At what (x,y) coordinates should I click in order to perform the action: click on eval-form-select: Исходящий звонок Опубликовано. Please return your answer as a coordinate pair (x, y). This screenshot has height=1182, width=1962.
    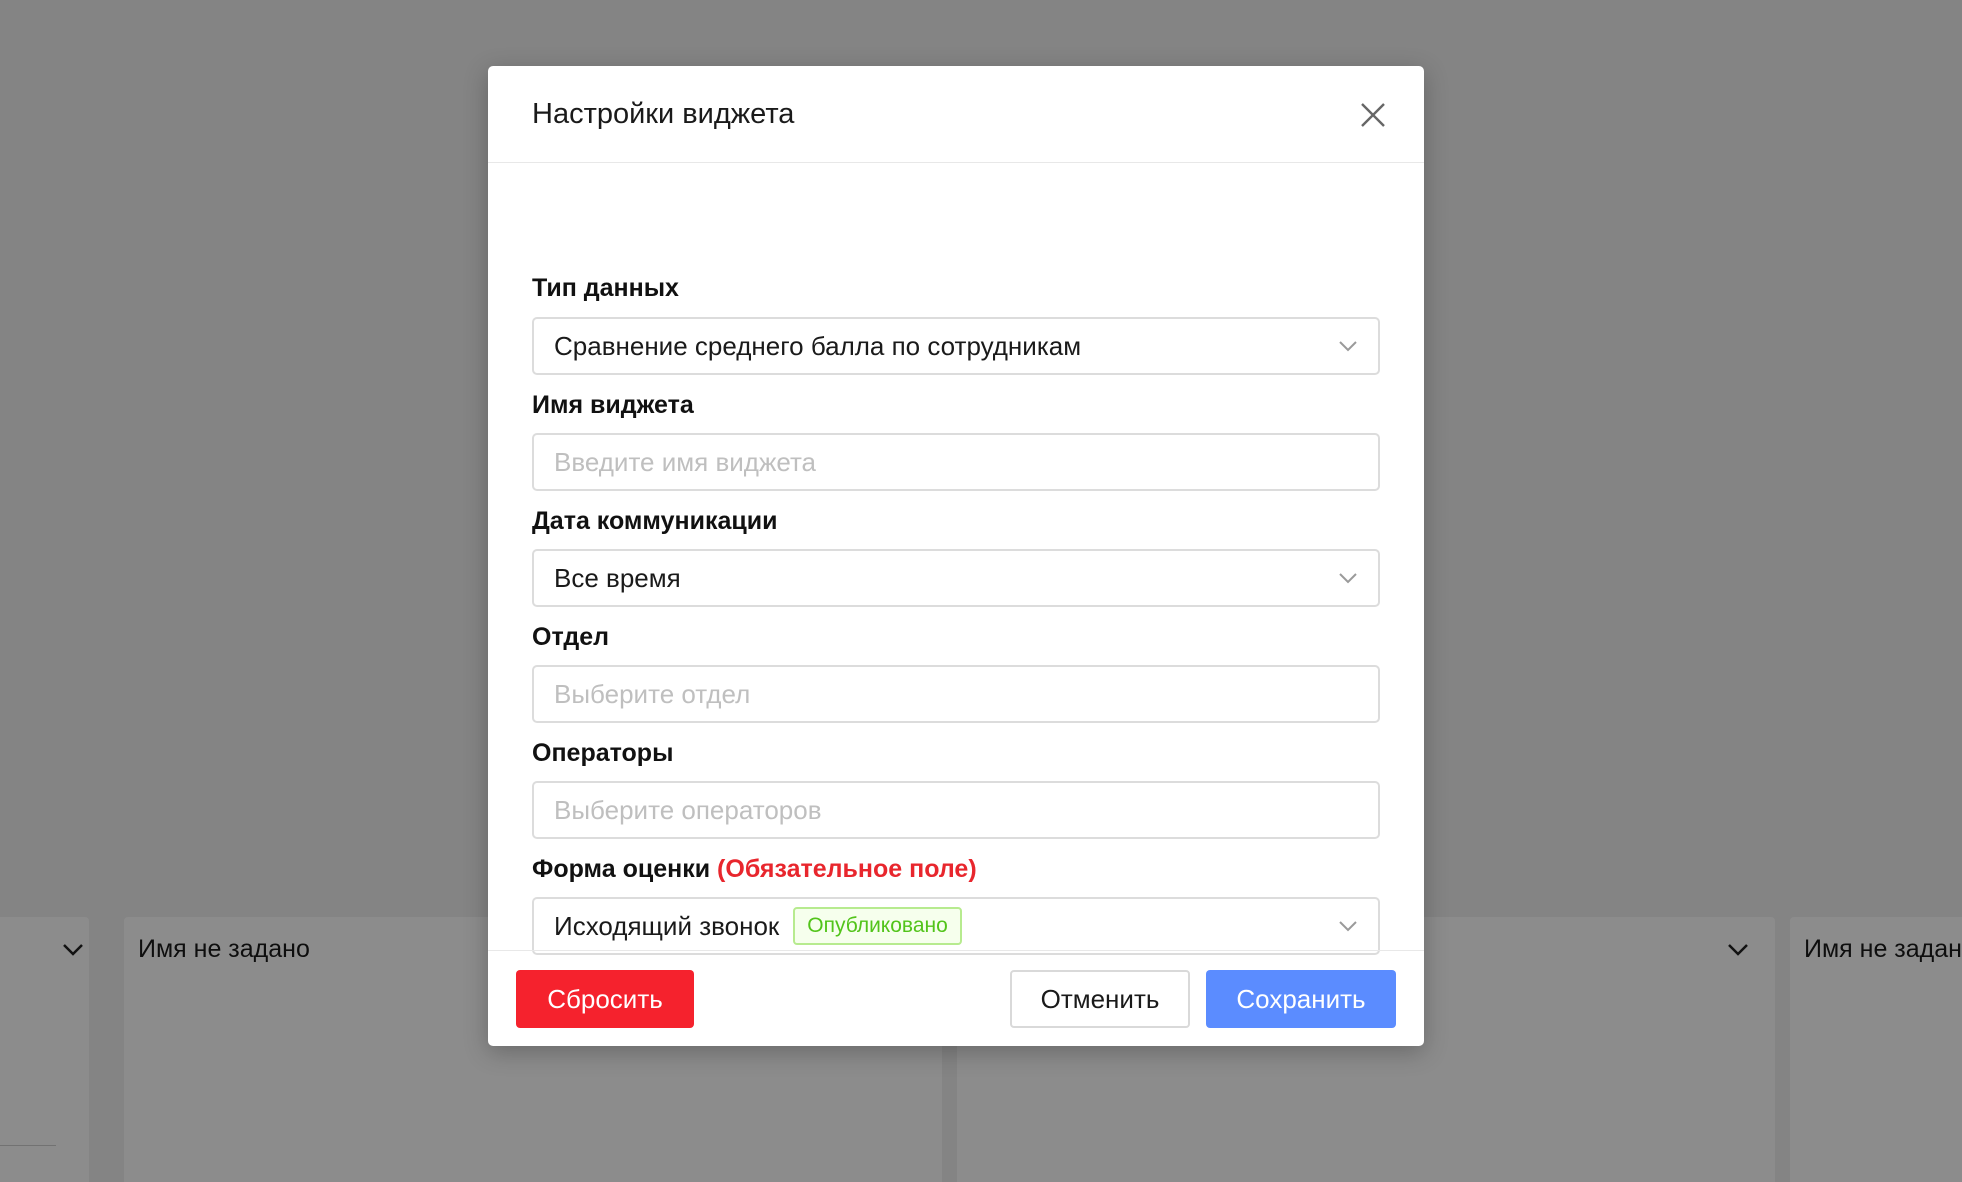
    Looking at the image, I should click on (956, 926).